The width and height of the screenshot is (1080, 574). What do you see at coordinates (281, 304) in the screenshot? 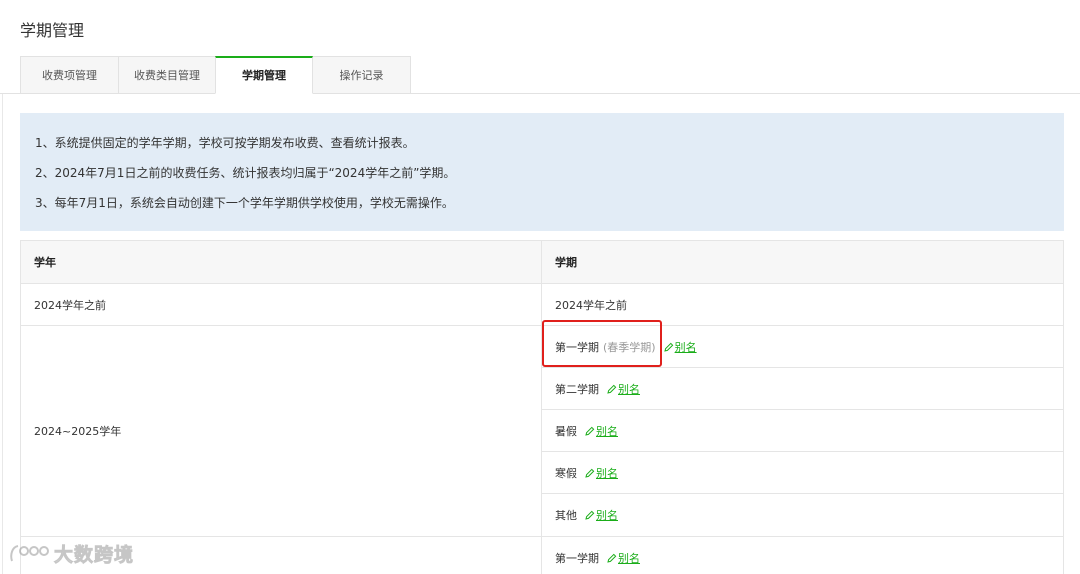
I see `year-cell: 2024学年之前` at bounding box center [281, 304].